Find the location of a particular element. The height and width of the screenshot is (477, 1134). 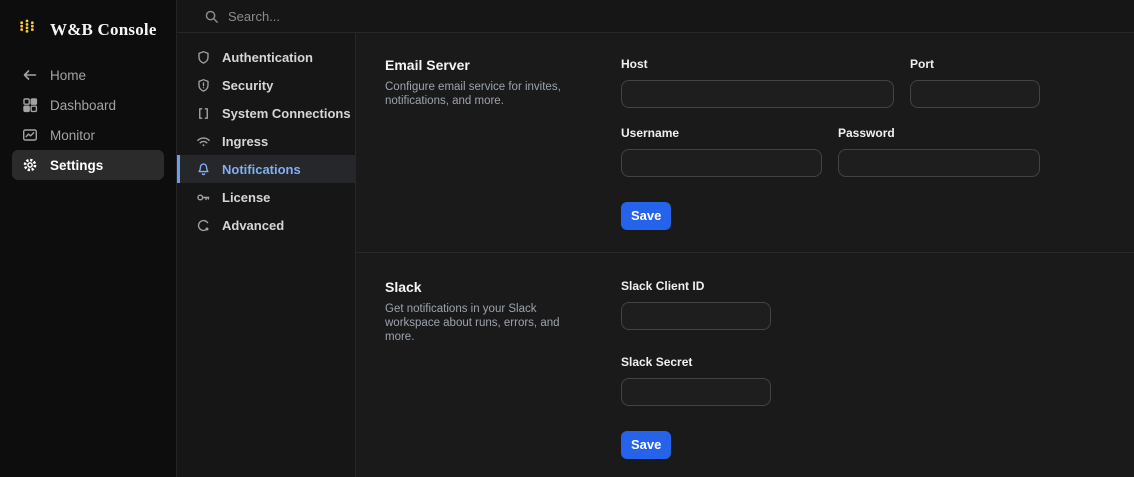

port-input is located at coordinates (975, 94).